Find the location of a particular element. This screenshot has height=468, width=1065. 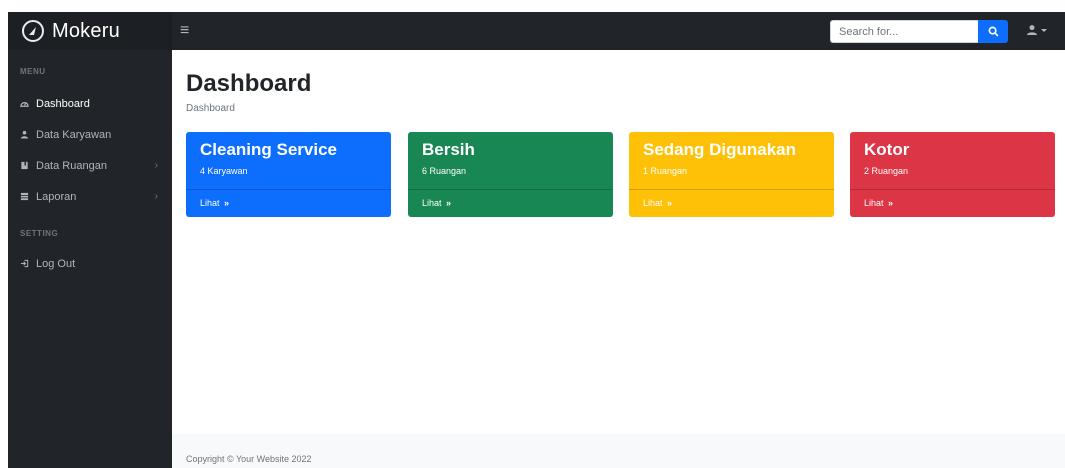

search-input is located at coordinates (904, 31).